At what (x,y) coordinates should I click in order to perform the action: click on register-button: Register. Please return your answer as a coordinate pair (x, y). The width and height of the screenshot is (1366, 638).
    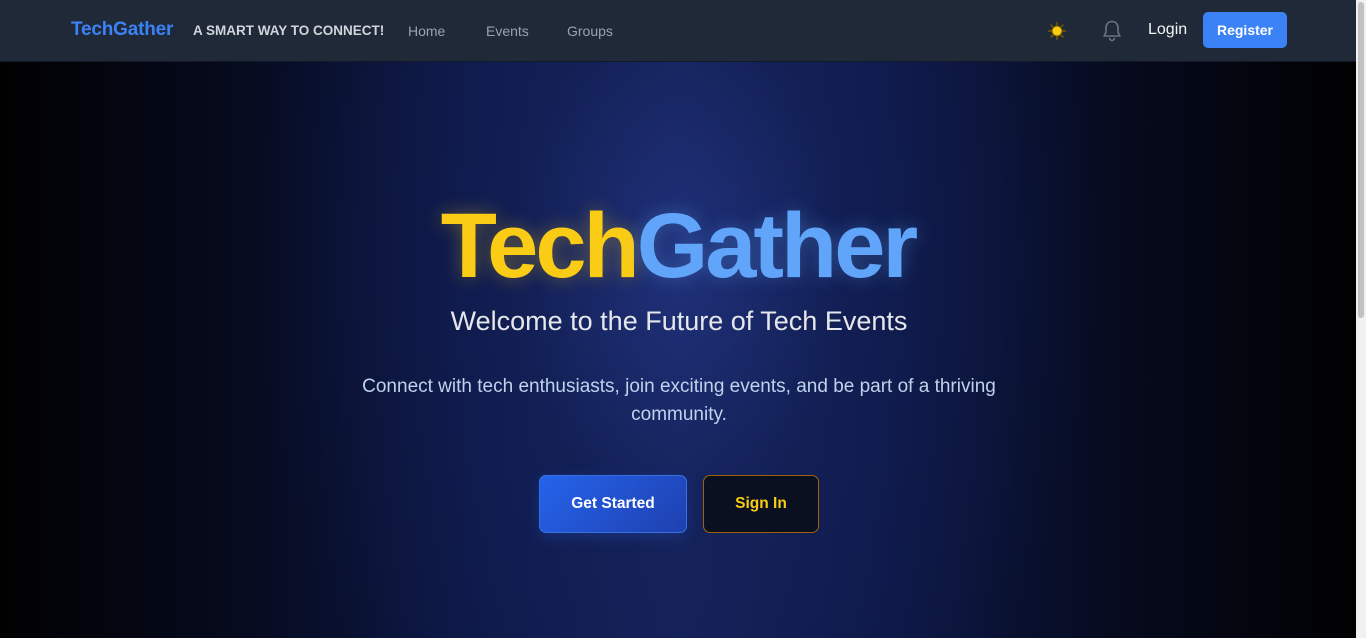
    Looking at the image, I should click on (1245, 30).